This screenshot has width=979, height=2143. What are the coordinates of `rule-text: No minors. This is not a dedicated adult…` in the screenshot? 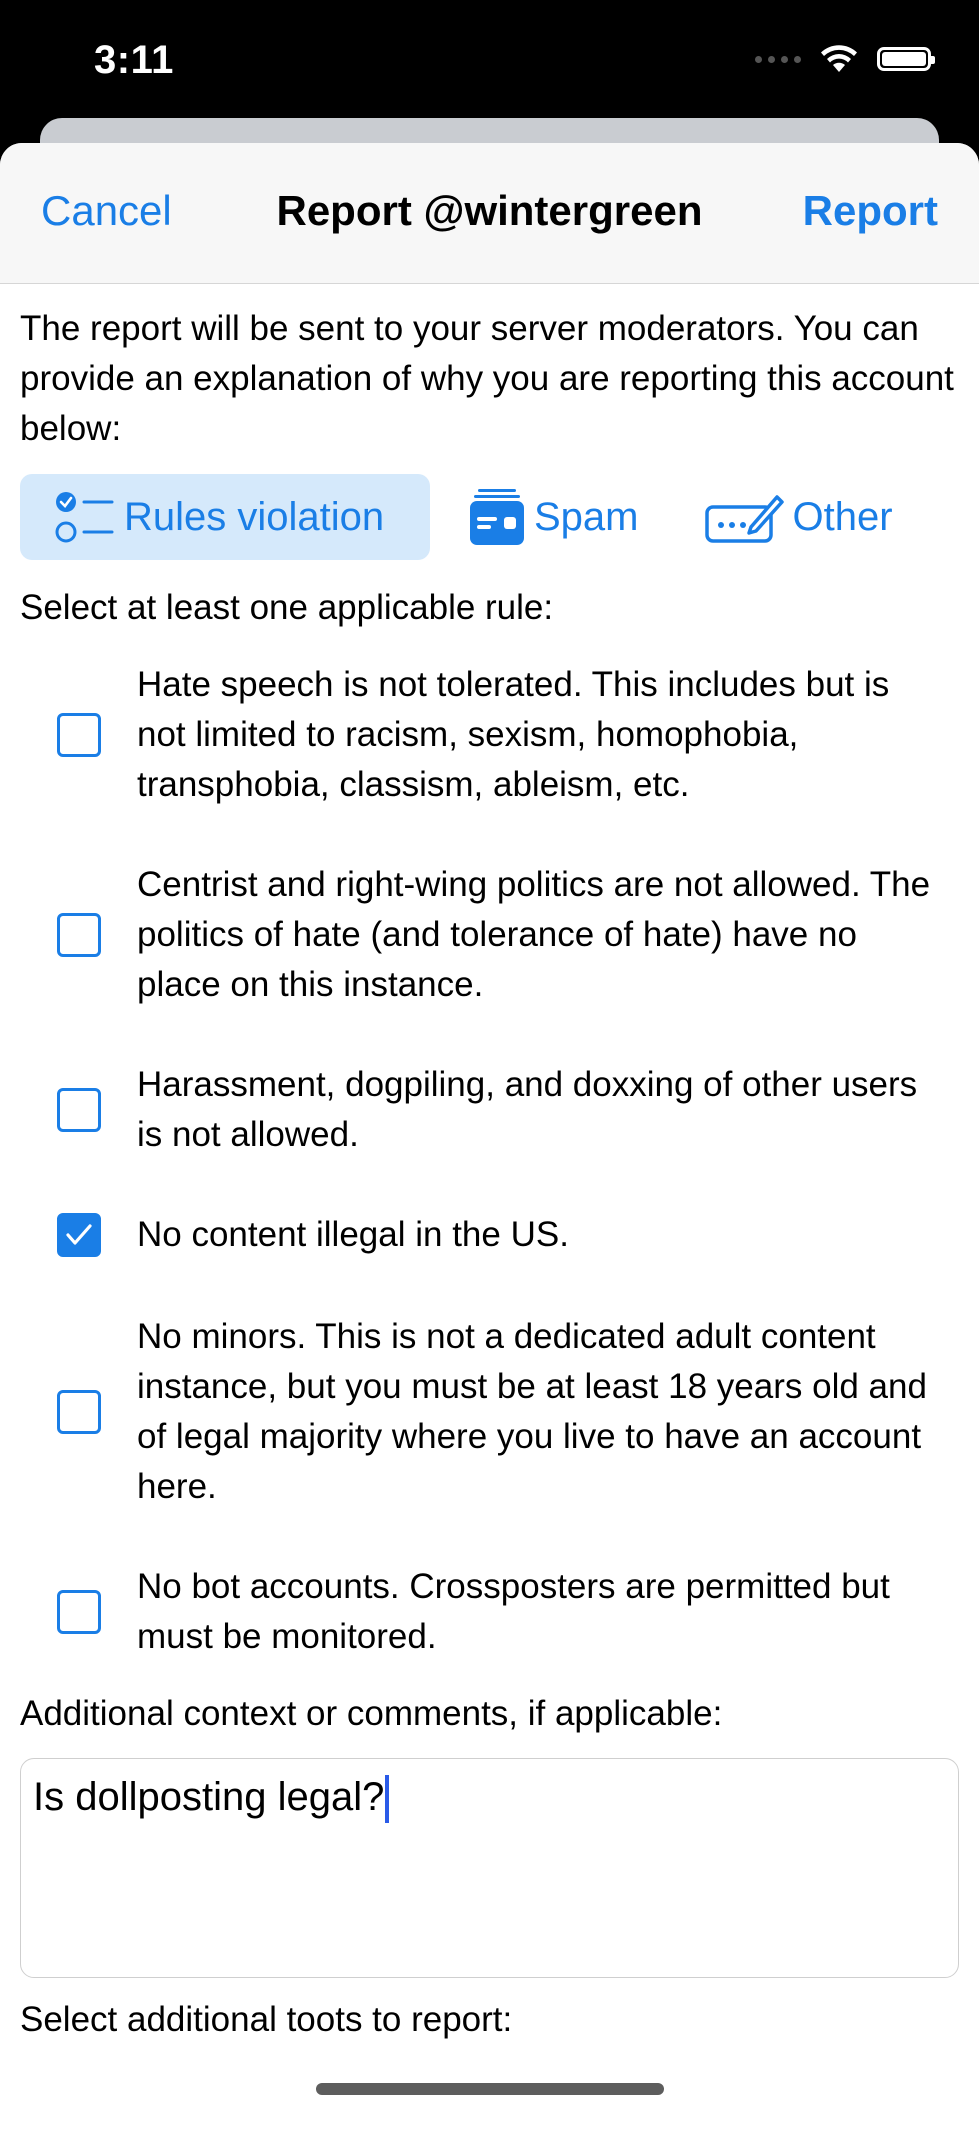 It's located at (532, 1411).